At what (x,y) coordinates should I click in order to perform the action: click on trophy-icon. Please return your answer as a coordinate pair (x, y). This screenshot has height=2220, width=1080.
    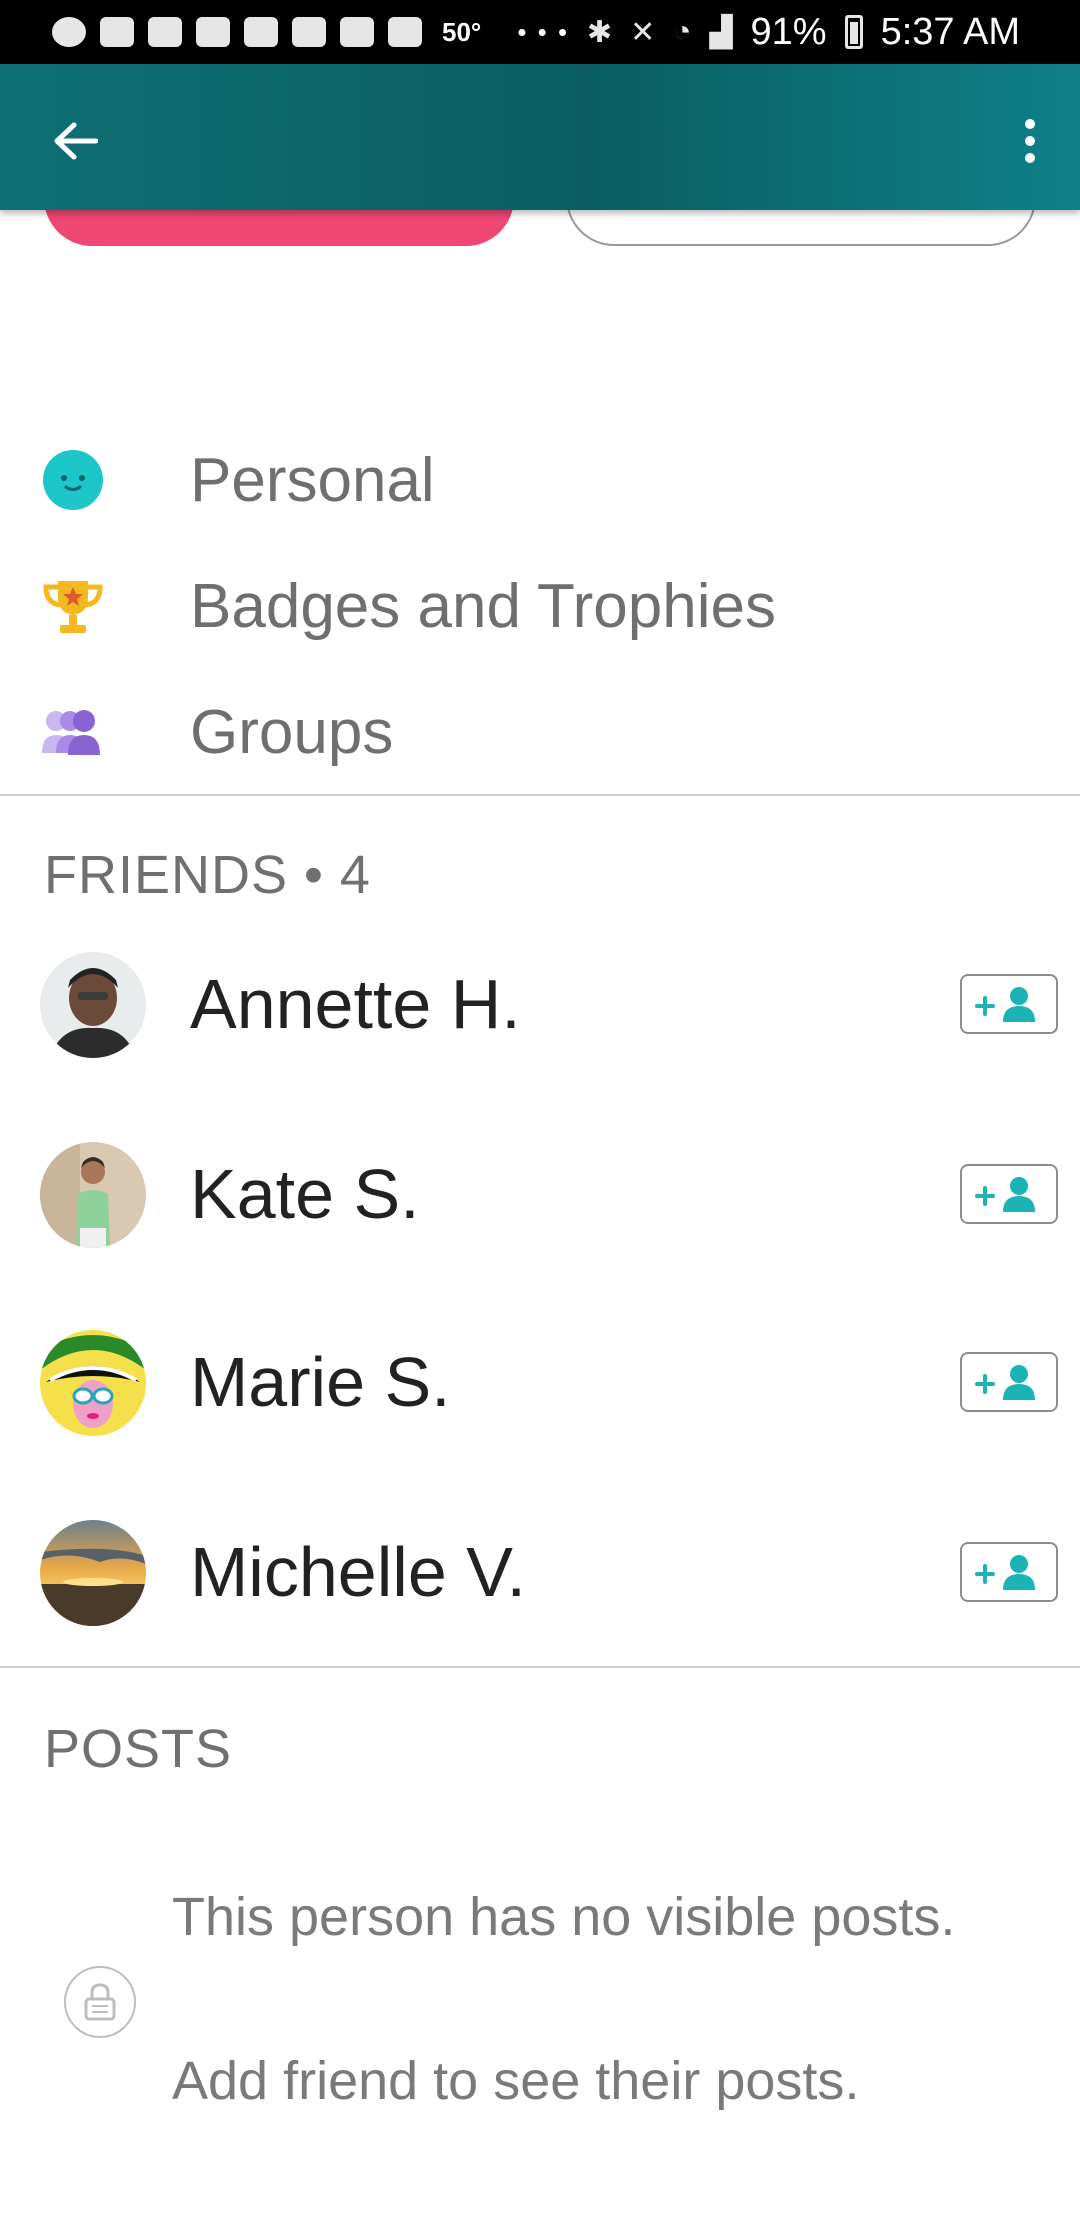
    Looking at the image, I should click on (73, 606).